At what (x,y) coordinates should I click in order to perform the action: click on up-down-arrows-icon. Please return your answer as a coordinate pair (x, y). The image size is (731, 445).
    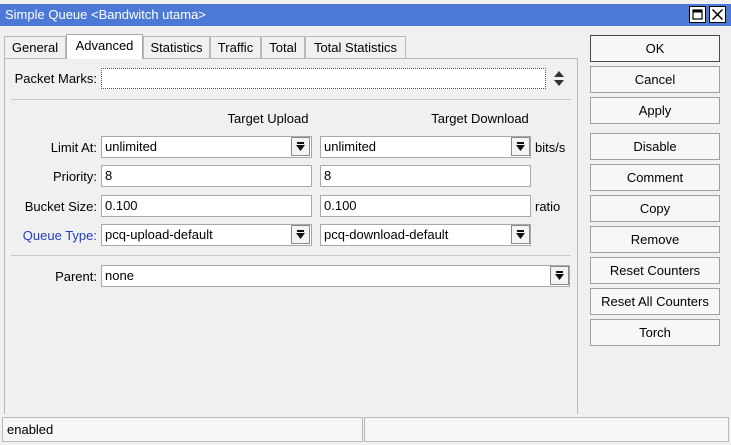
    Looking at the image, I should click on (559, 78).